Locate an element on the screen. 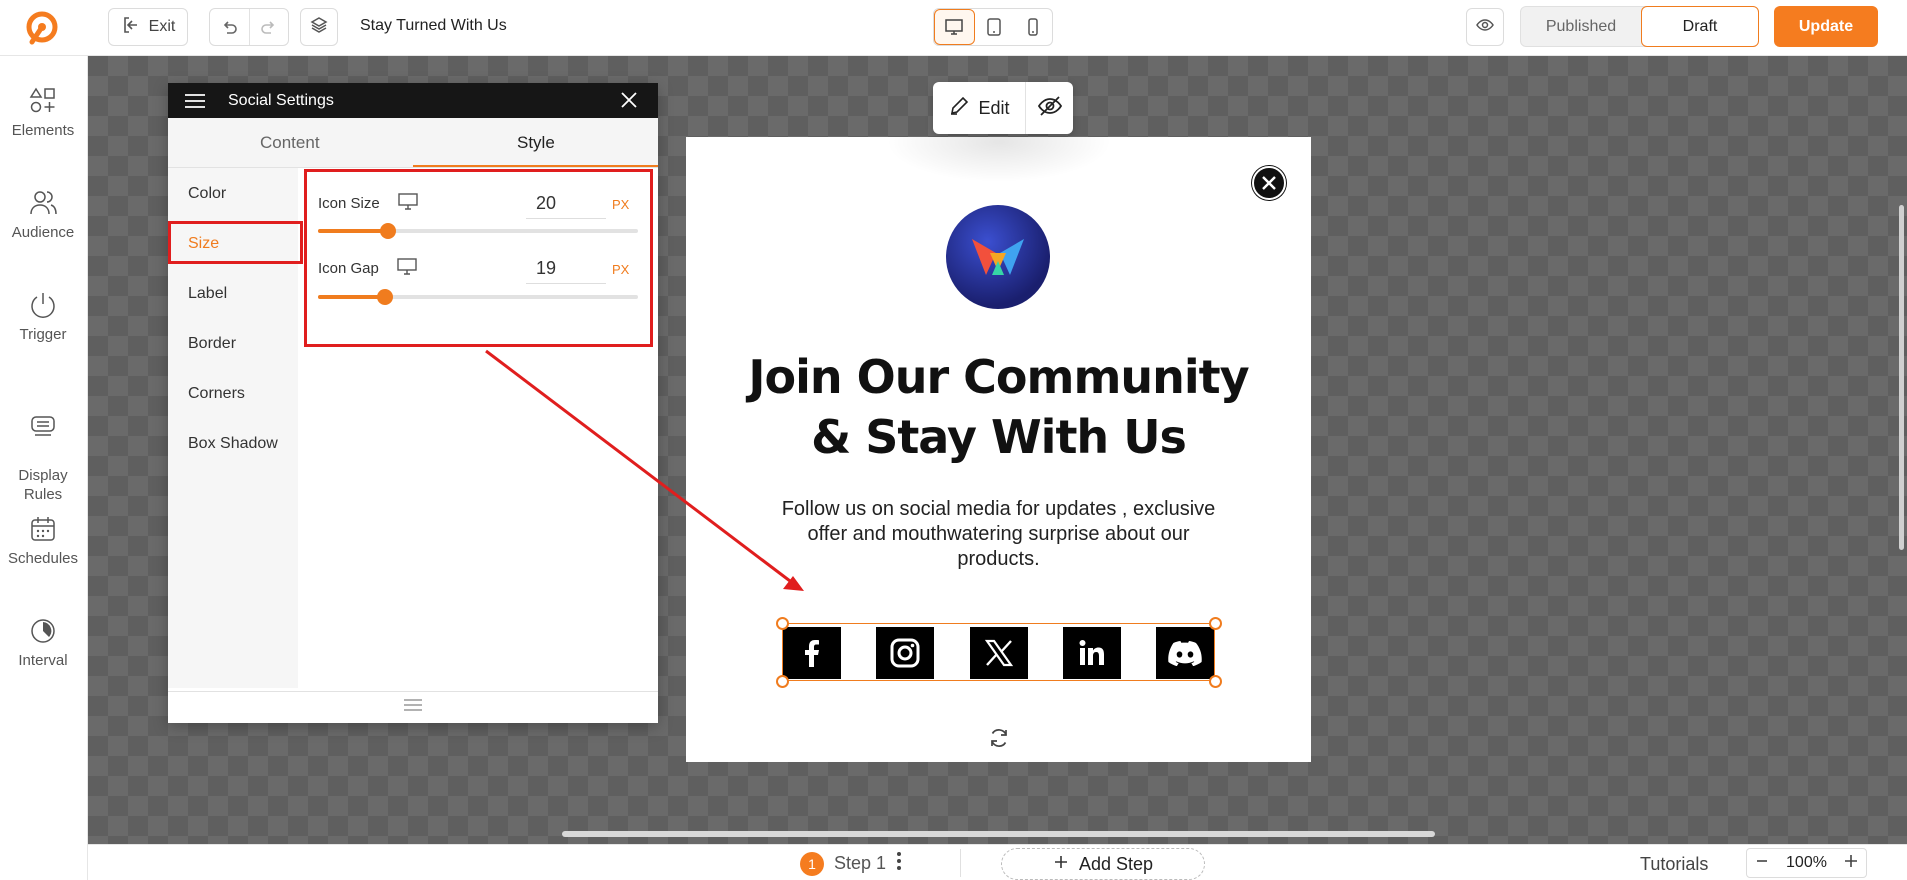 The width and height of the screenshot is (1907, 880). panel-tabs: Content Style is located at coordinates (413, 143).